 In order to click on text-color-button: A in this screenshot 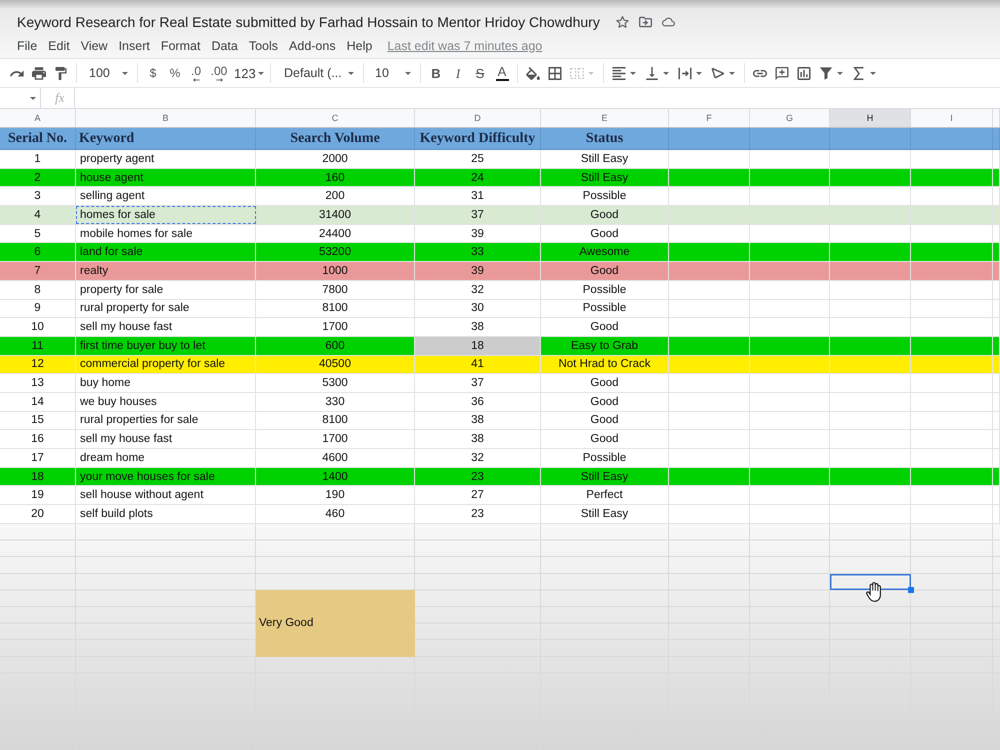, I will do `click(502, 73)`.